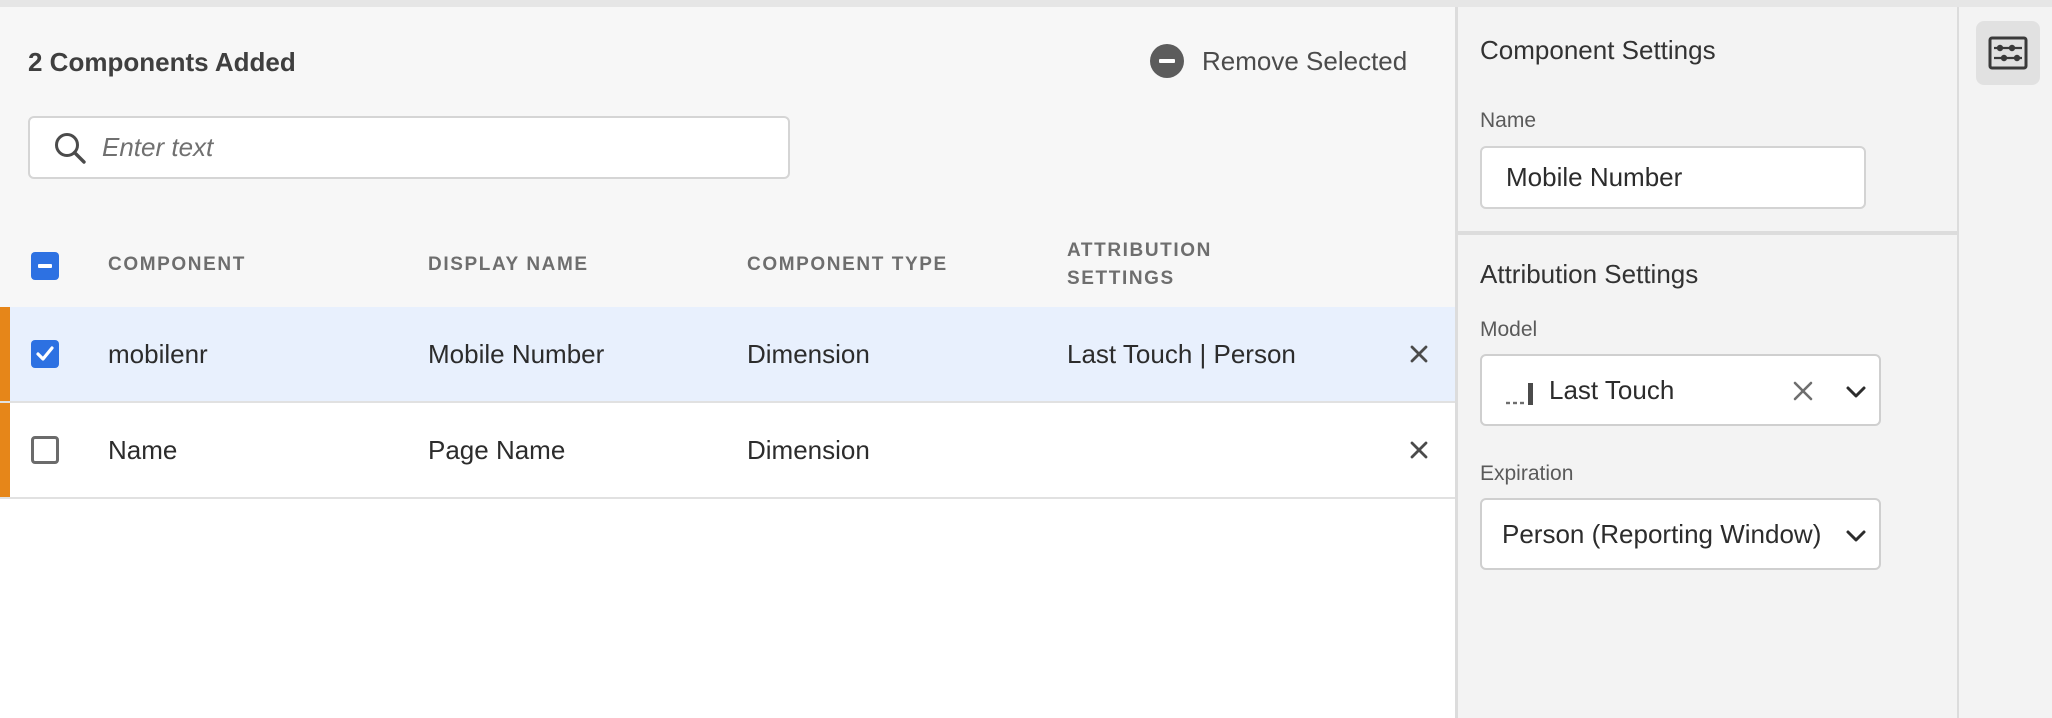 The height and width of the screenshot is (718, 2052). What do you see at coordinates (162, 62) in the screenshot?
I see `components-count: 2 Components Added` at bounding box center [162, 62].